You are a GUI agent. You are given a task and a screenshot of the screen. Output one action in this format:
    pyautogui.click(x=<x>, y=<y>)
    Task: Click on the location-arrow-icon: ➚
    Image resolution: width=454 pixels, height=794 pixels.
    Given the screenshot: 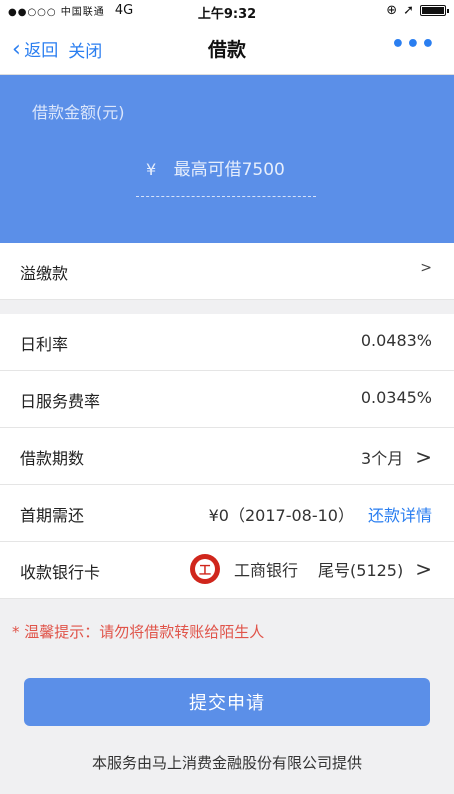 What is the action you would take?
    pyautogui.click(x=408, y=10)
    